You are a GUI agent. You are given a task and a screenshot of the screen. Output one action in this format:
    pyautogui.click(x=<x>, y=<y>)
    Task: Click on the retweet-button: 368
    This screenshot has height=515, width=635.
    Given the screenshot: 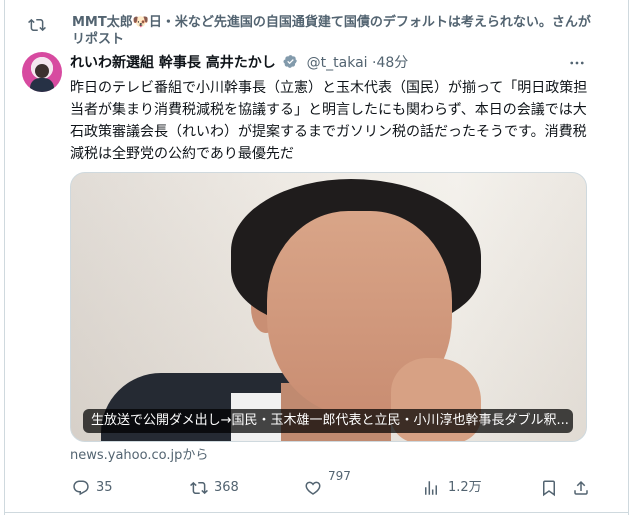 What is the action you would take?
    pyautogui.click(x=225, y=488)
    